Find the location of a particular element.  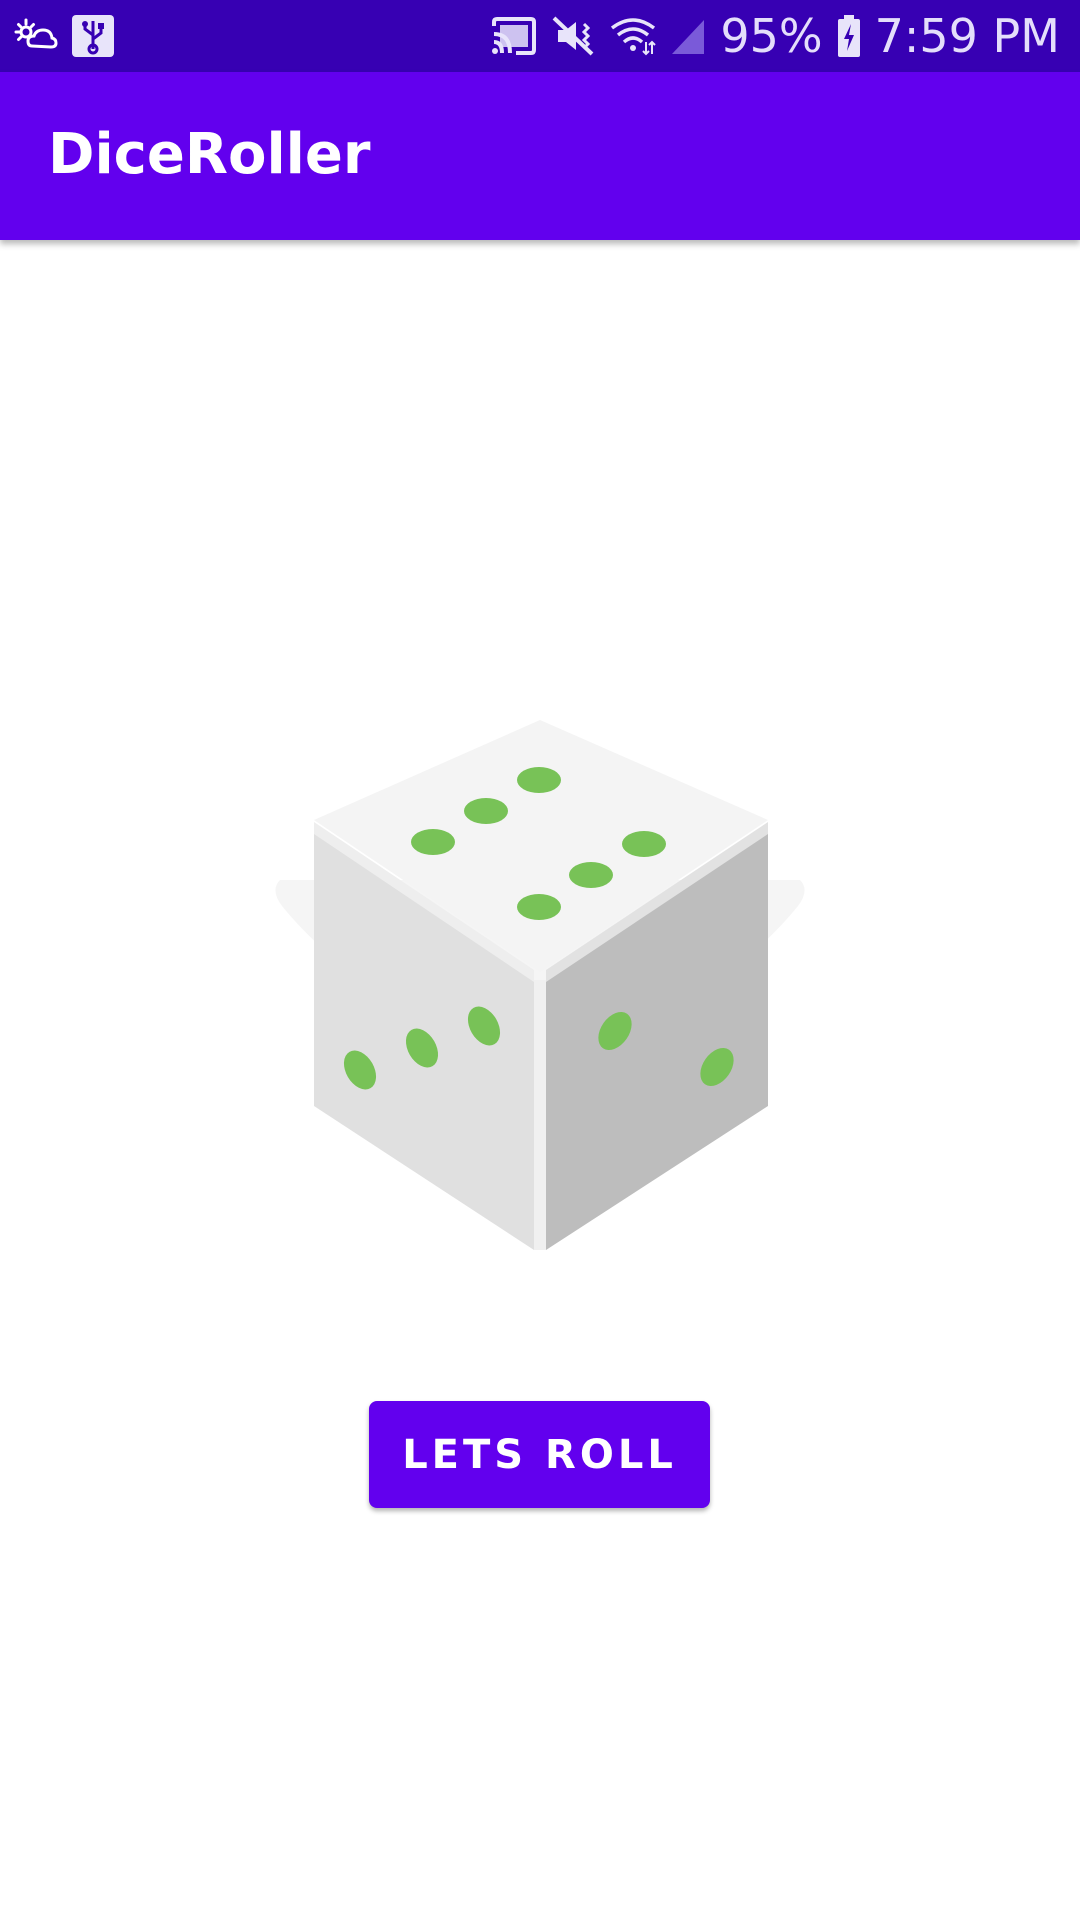

status-bar-right: 95% 7:59 PM is located at coordinates (775, 36).